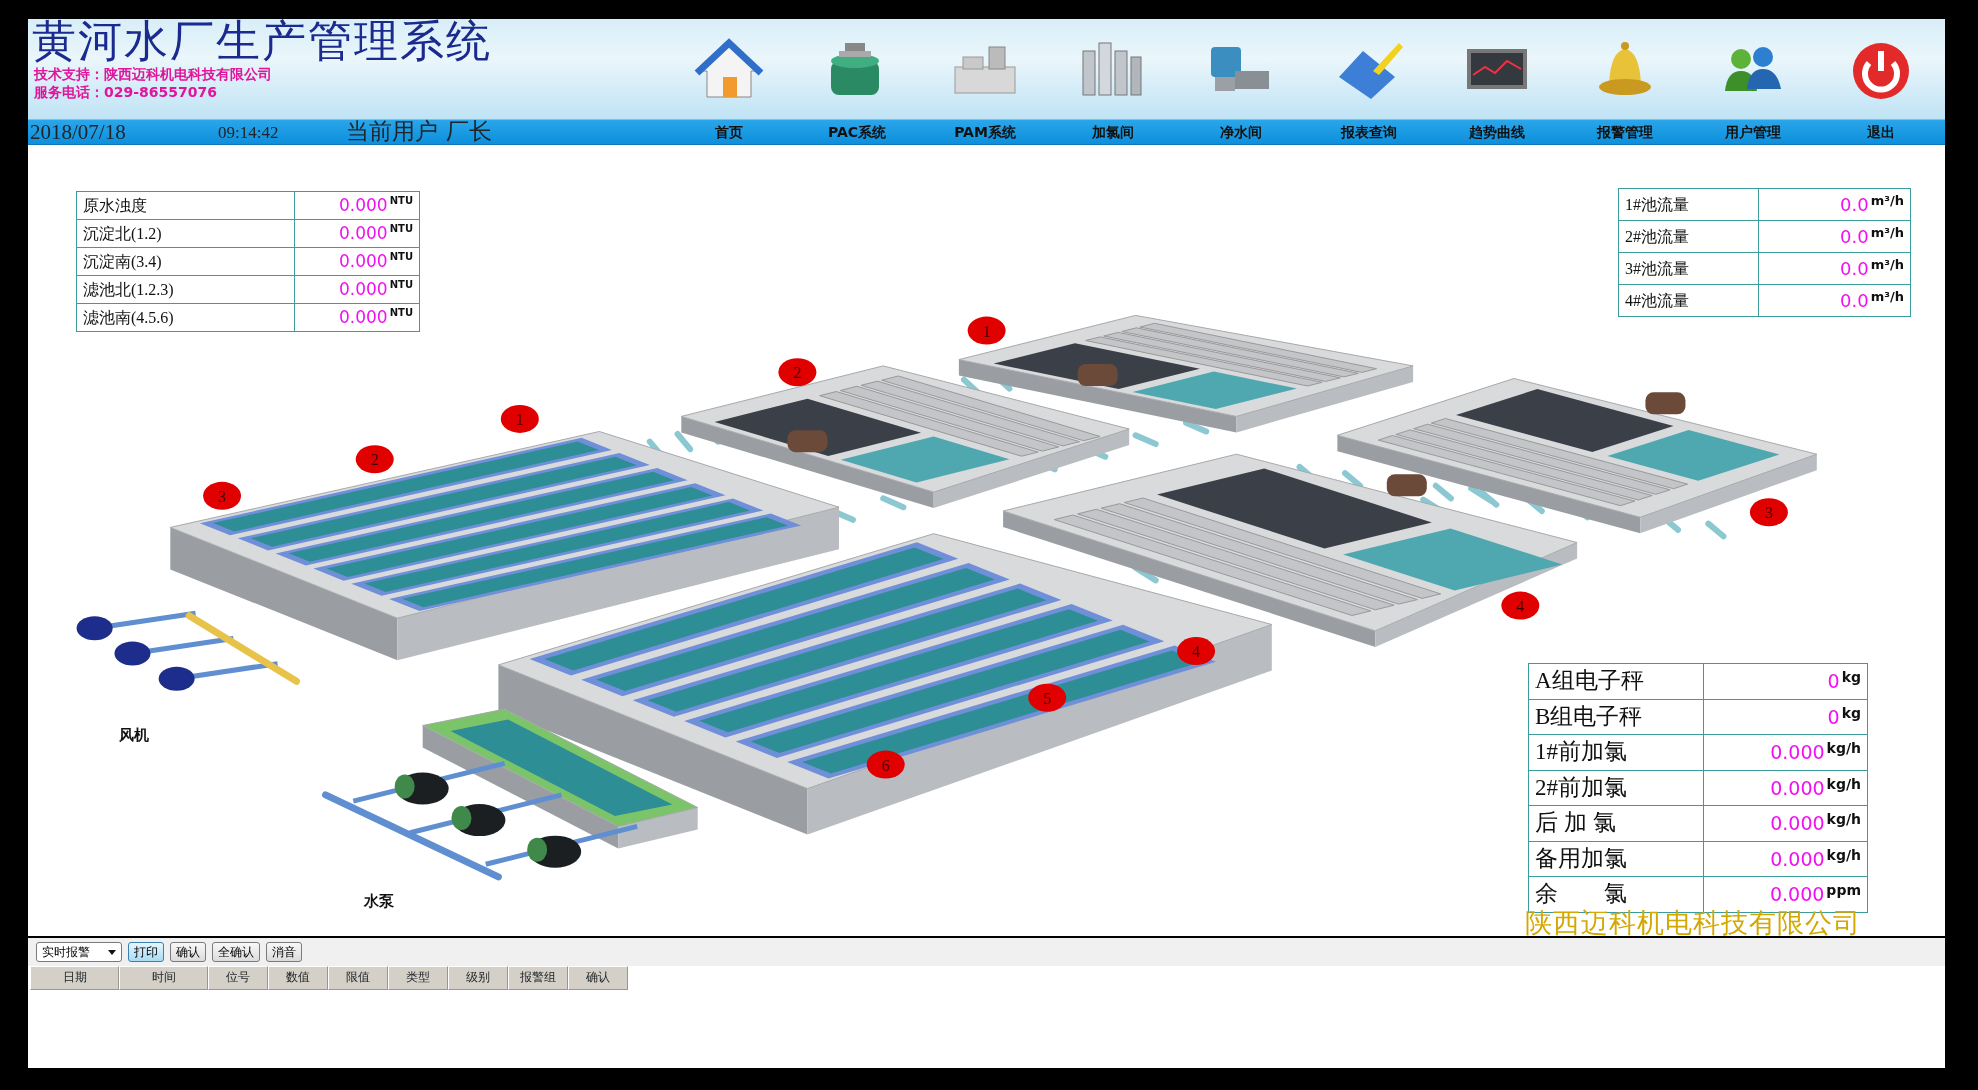  What do you see at coordinates (1881, 132) in the screenshot?
I see `nav-button: 退出` at bounding box center [1881, 132].